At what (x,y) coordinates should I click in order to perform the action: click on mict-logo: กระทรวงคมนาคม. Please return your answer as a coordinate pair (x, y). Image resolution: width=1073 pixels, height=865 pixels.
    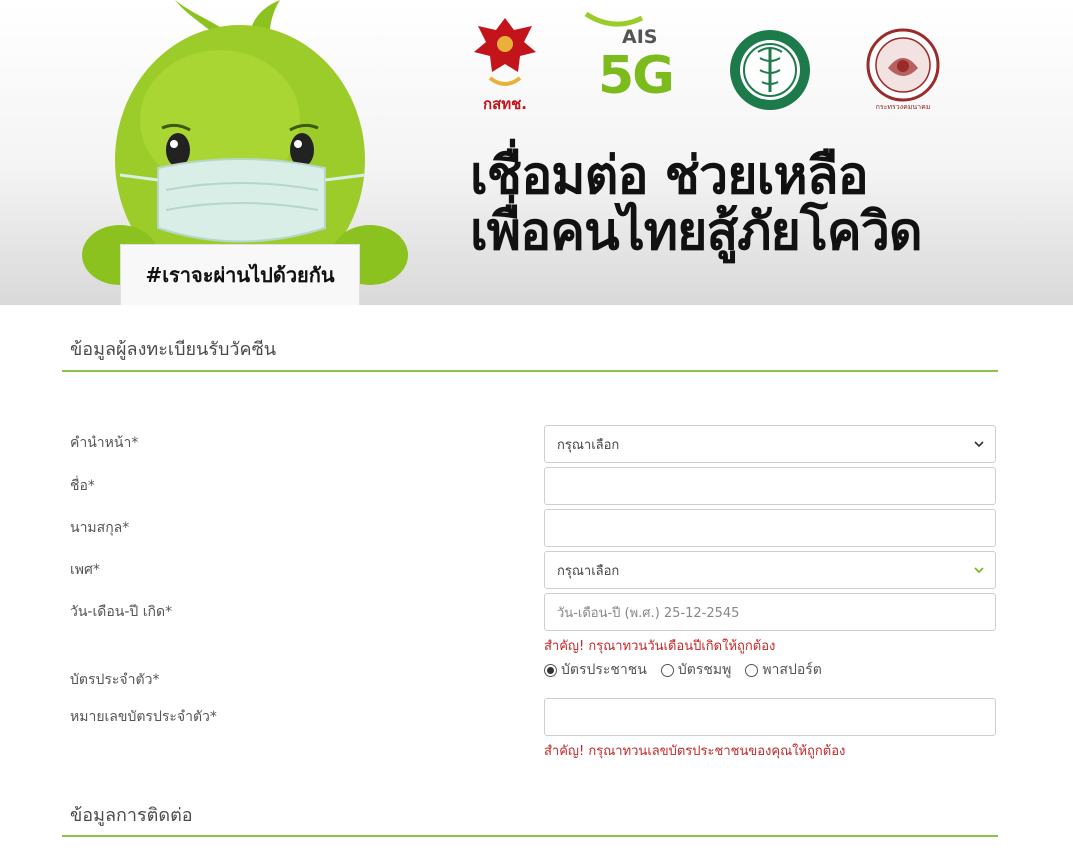
    Looking at the image, I should click on (903, 72).